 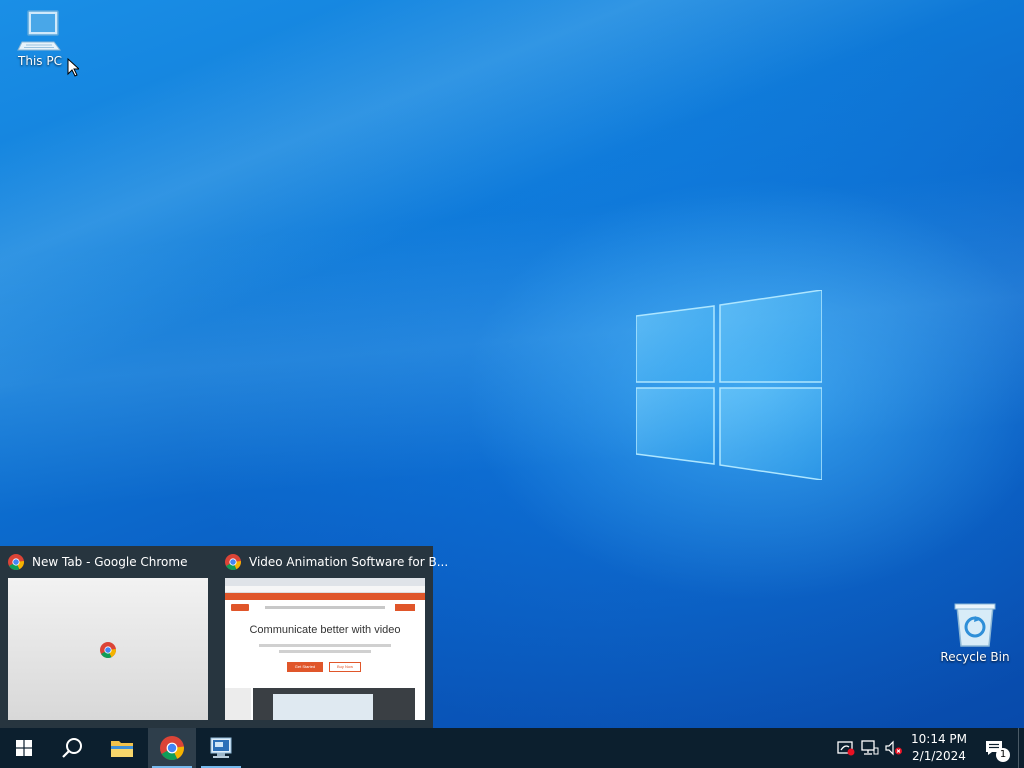 I want to click on preview-hero-screen, so click(x=323, y=707).